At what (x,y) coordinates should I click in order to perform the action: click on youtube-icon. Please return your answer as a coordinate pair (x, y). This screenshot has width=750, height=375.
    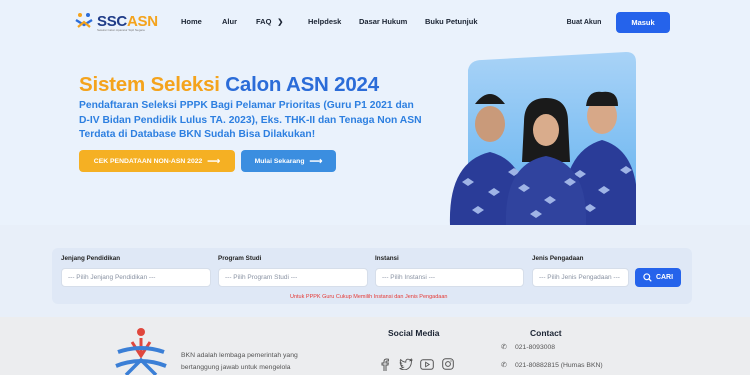
    Looking at the image, I should click on (427, 364).